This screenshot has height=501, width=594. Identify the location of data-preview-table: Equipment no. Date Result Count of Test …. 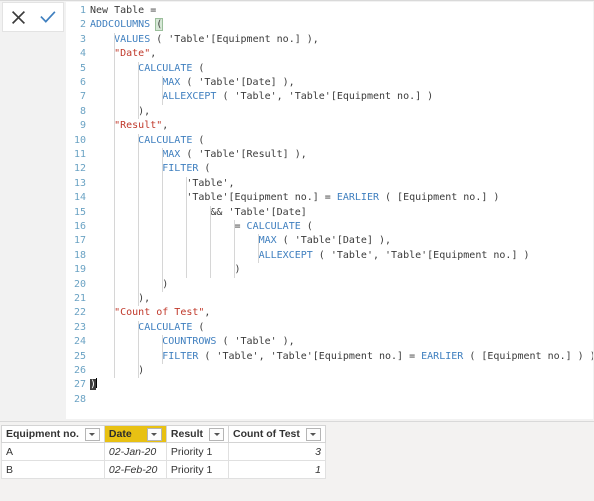
(163, 452).